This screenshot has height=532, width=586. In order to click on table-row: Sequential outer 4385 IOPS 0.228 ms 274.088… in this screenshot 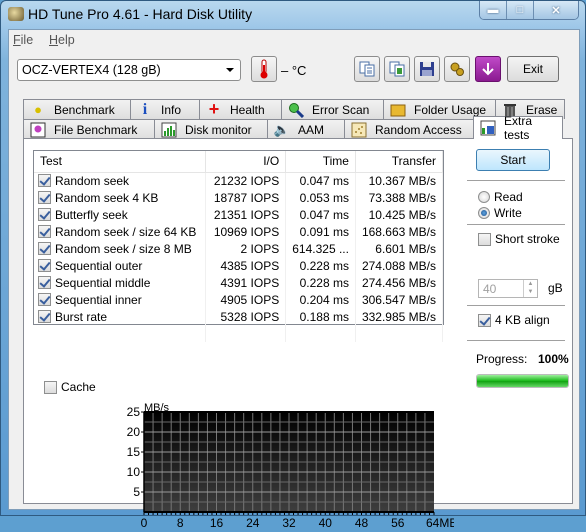, I will do `click(239, 265)`.